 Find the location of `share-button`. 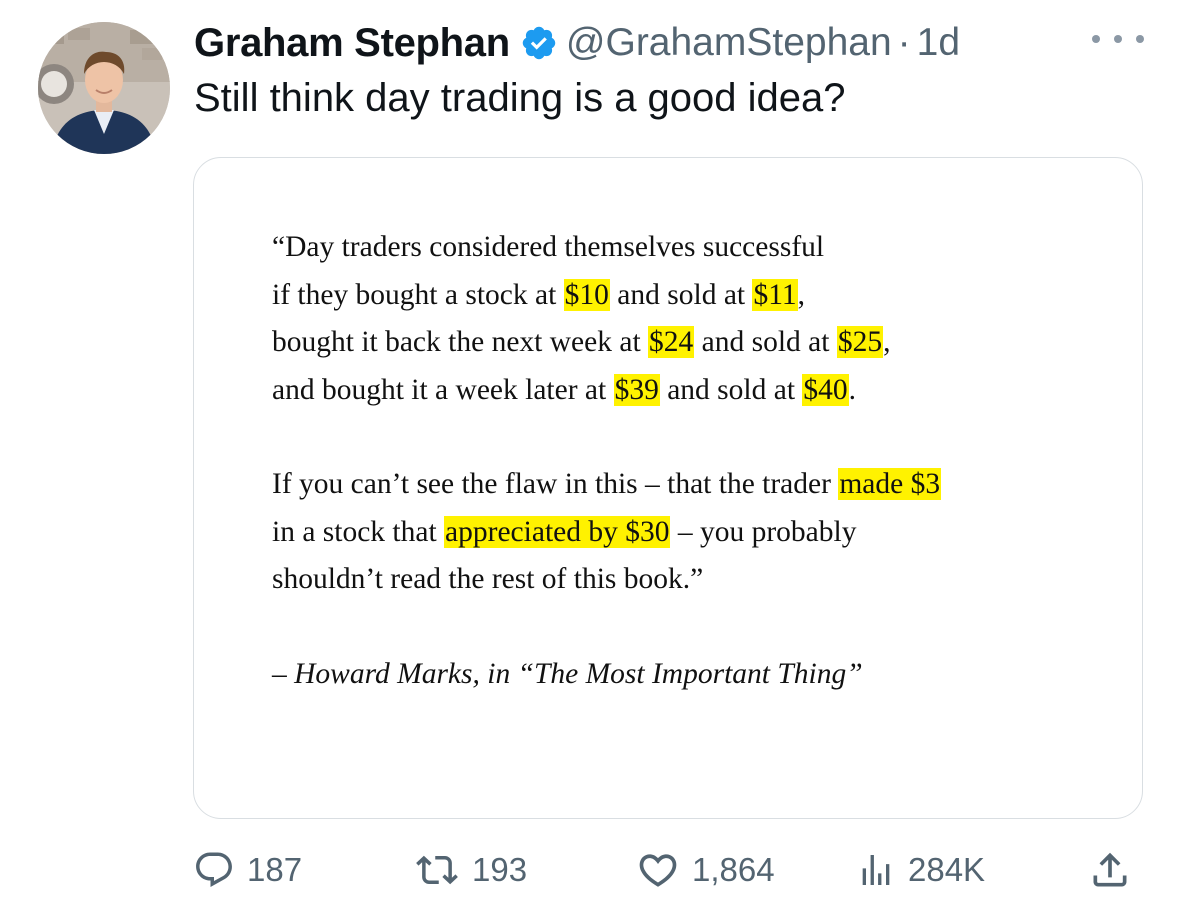

share-button is located at coordinates (1110, 870).